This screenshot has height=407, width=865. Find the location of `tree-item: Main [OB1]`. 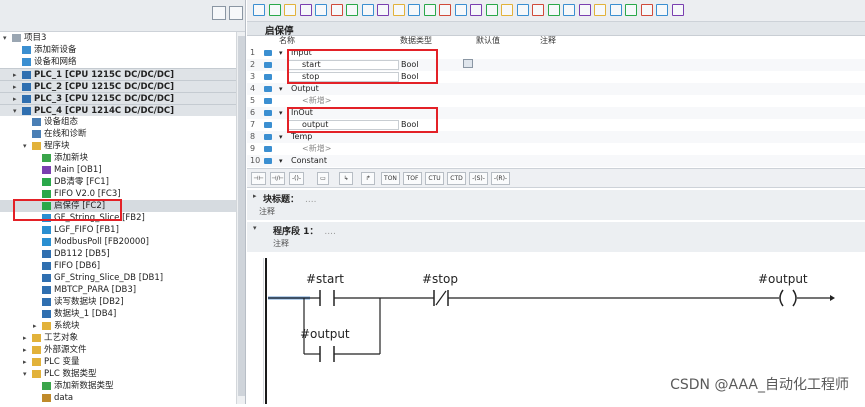

tree-item: Main [OB1] is located at coordinates (118, 170).